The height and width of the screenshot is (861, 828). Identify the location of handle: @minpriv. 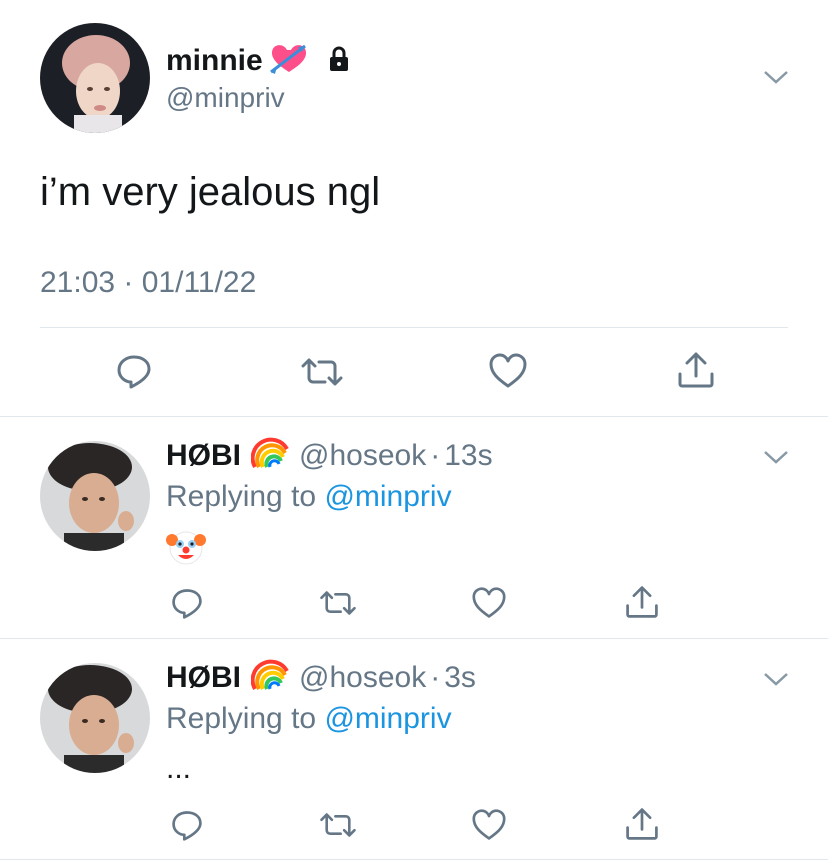
(225, 98).